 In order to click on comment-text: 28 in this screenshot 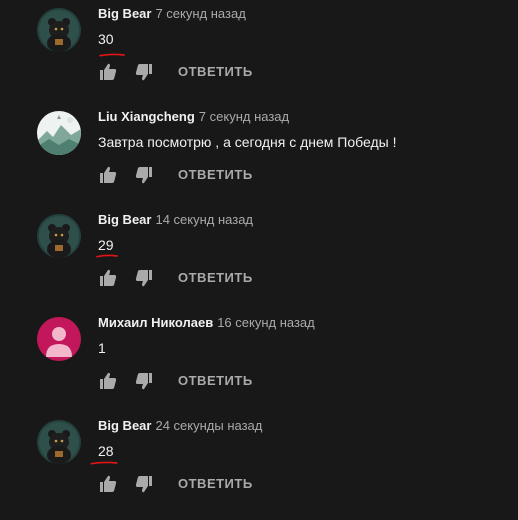, I will do `click(106, 451)`.